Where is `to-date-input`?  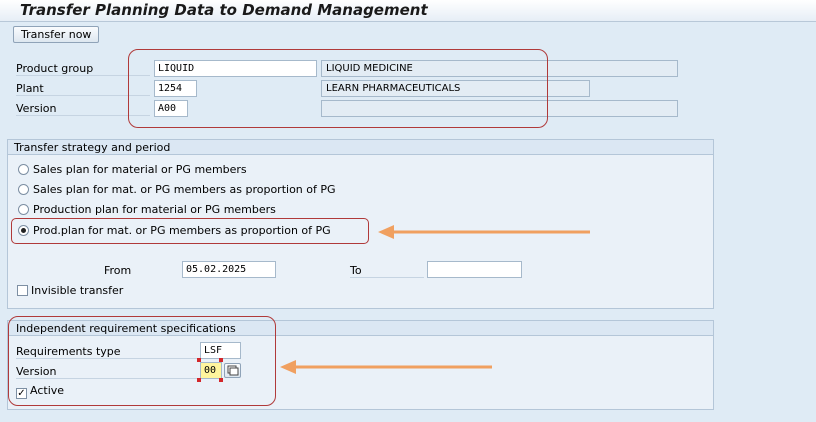
to-date-input is located at coordinates (474, 269).